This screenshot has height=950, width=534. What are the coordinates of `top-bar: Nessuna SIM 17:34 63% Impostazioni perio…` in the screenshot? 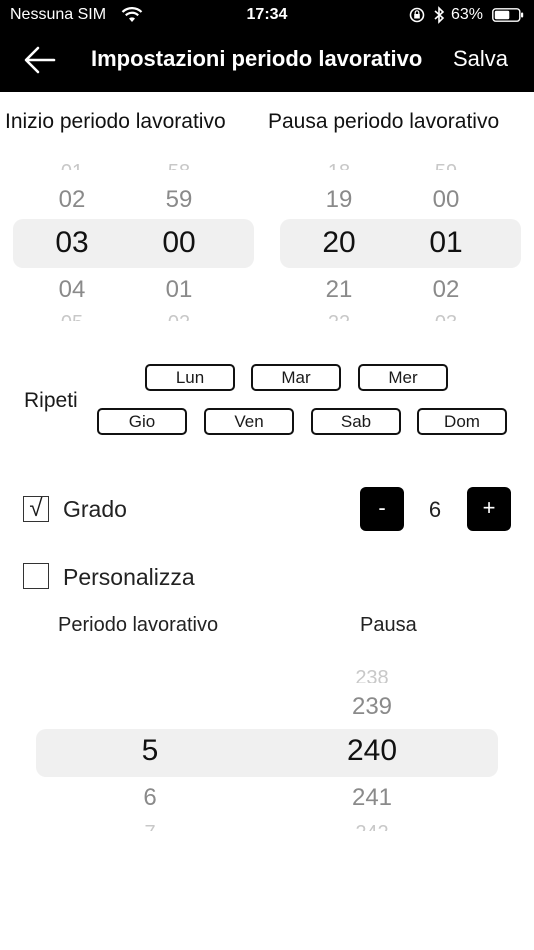 It's located at (267, 46).